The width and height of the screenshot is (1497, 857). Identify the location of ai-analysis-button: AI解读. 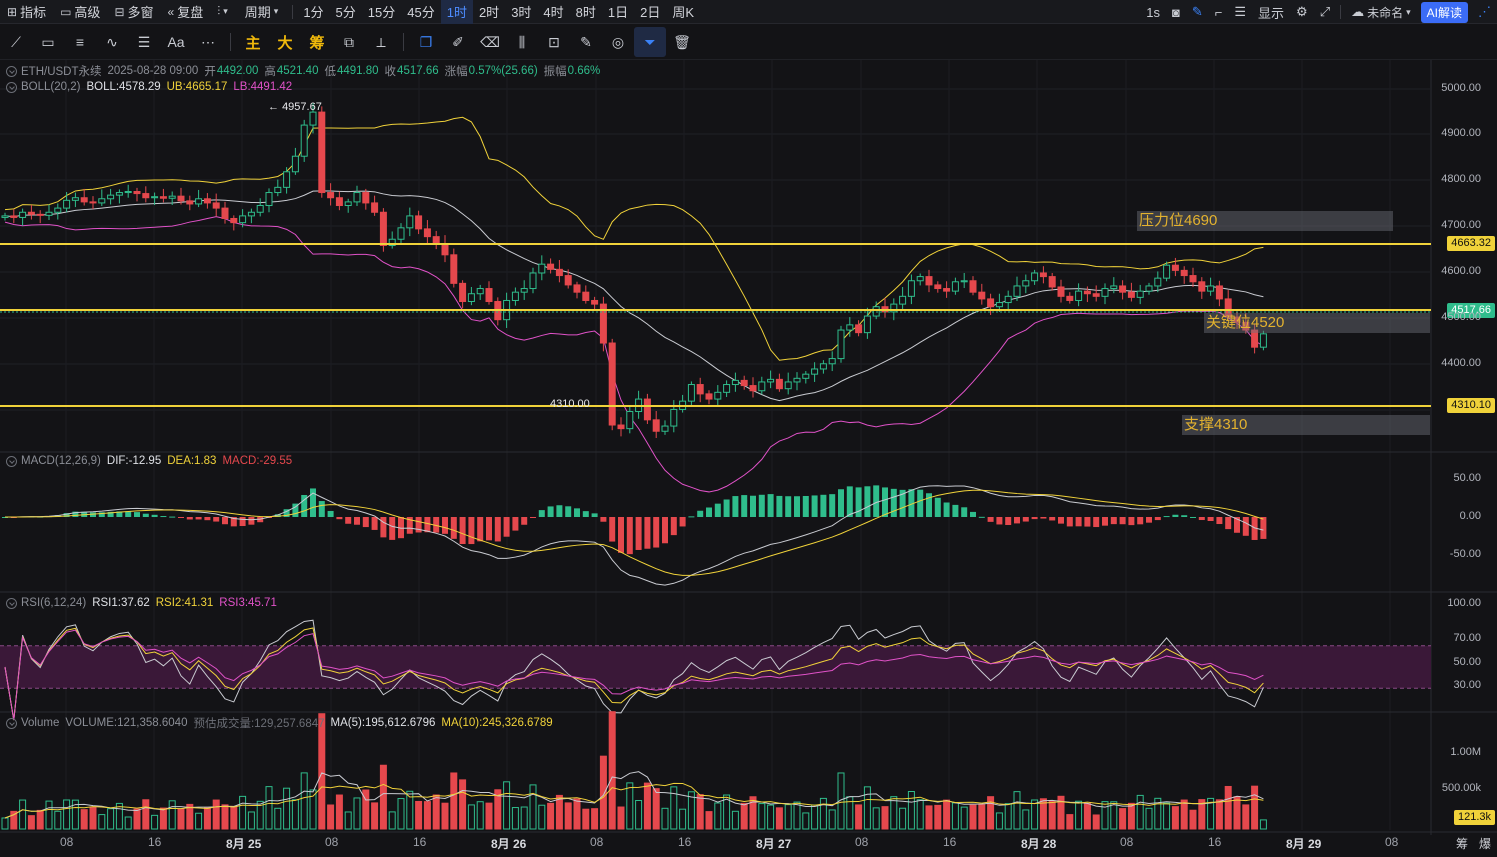
(1444, 12).